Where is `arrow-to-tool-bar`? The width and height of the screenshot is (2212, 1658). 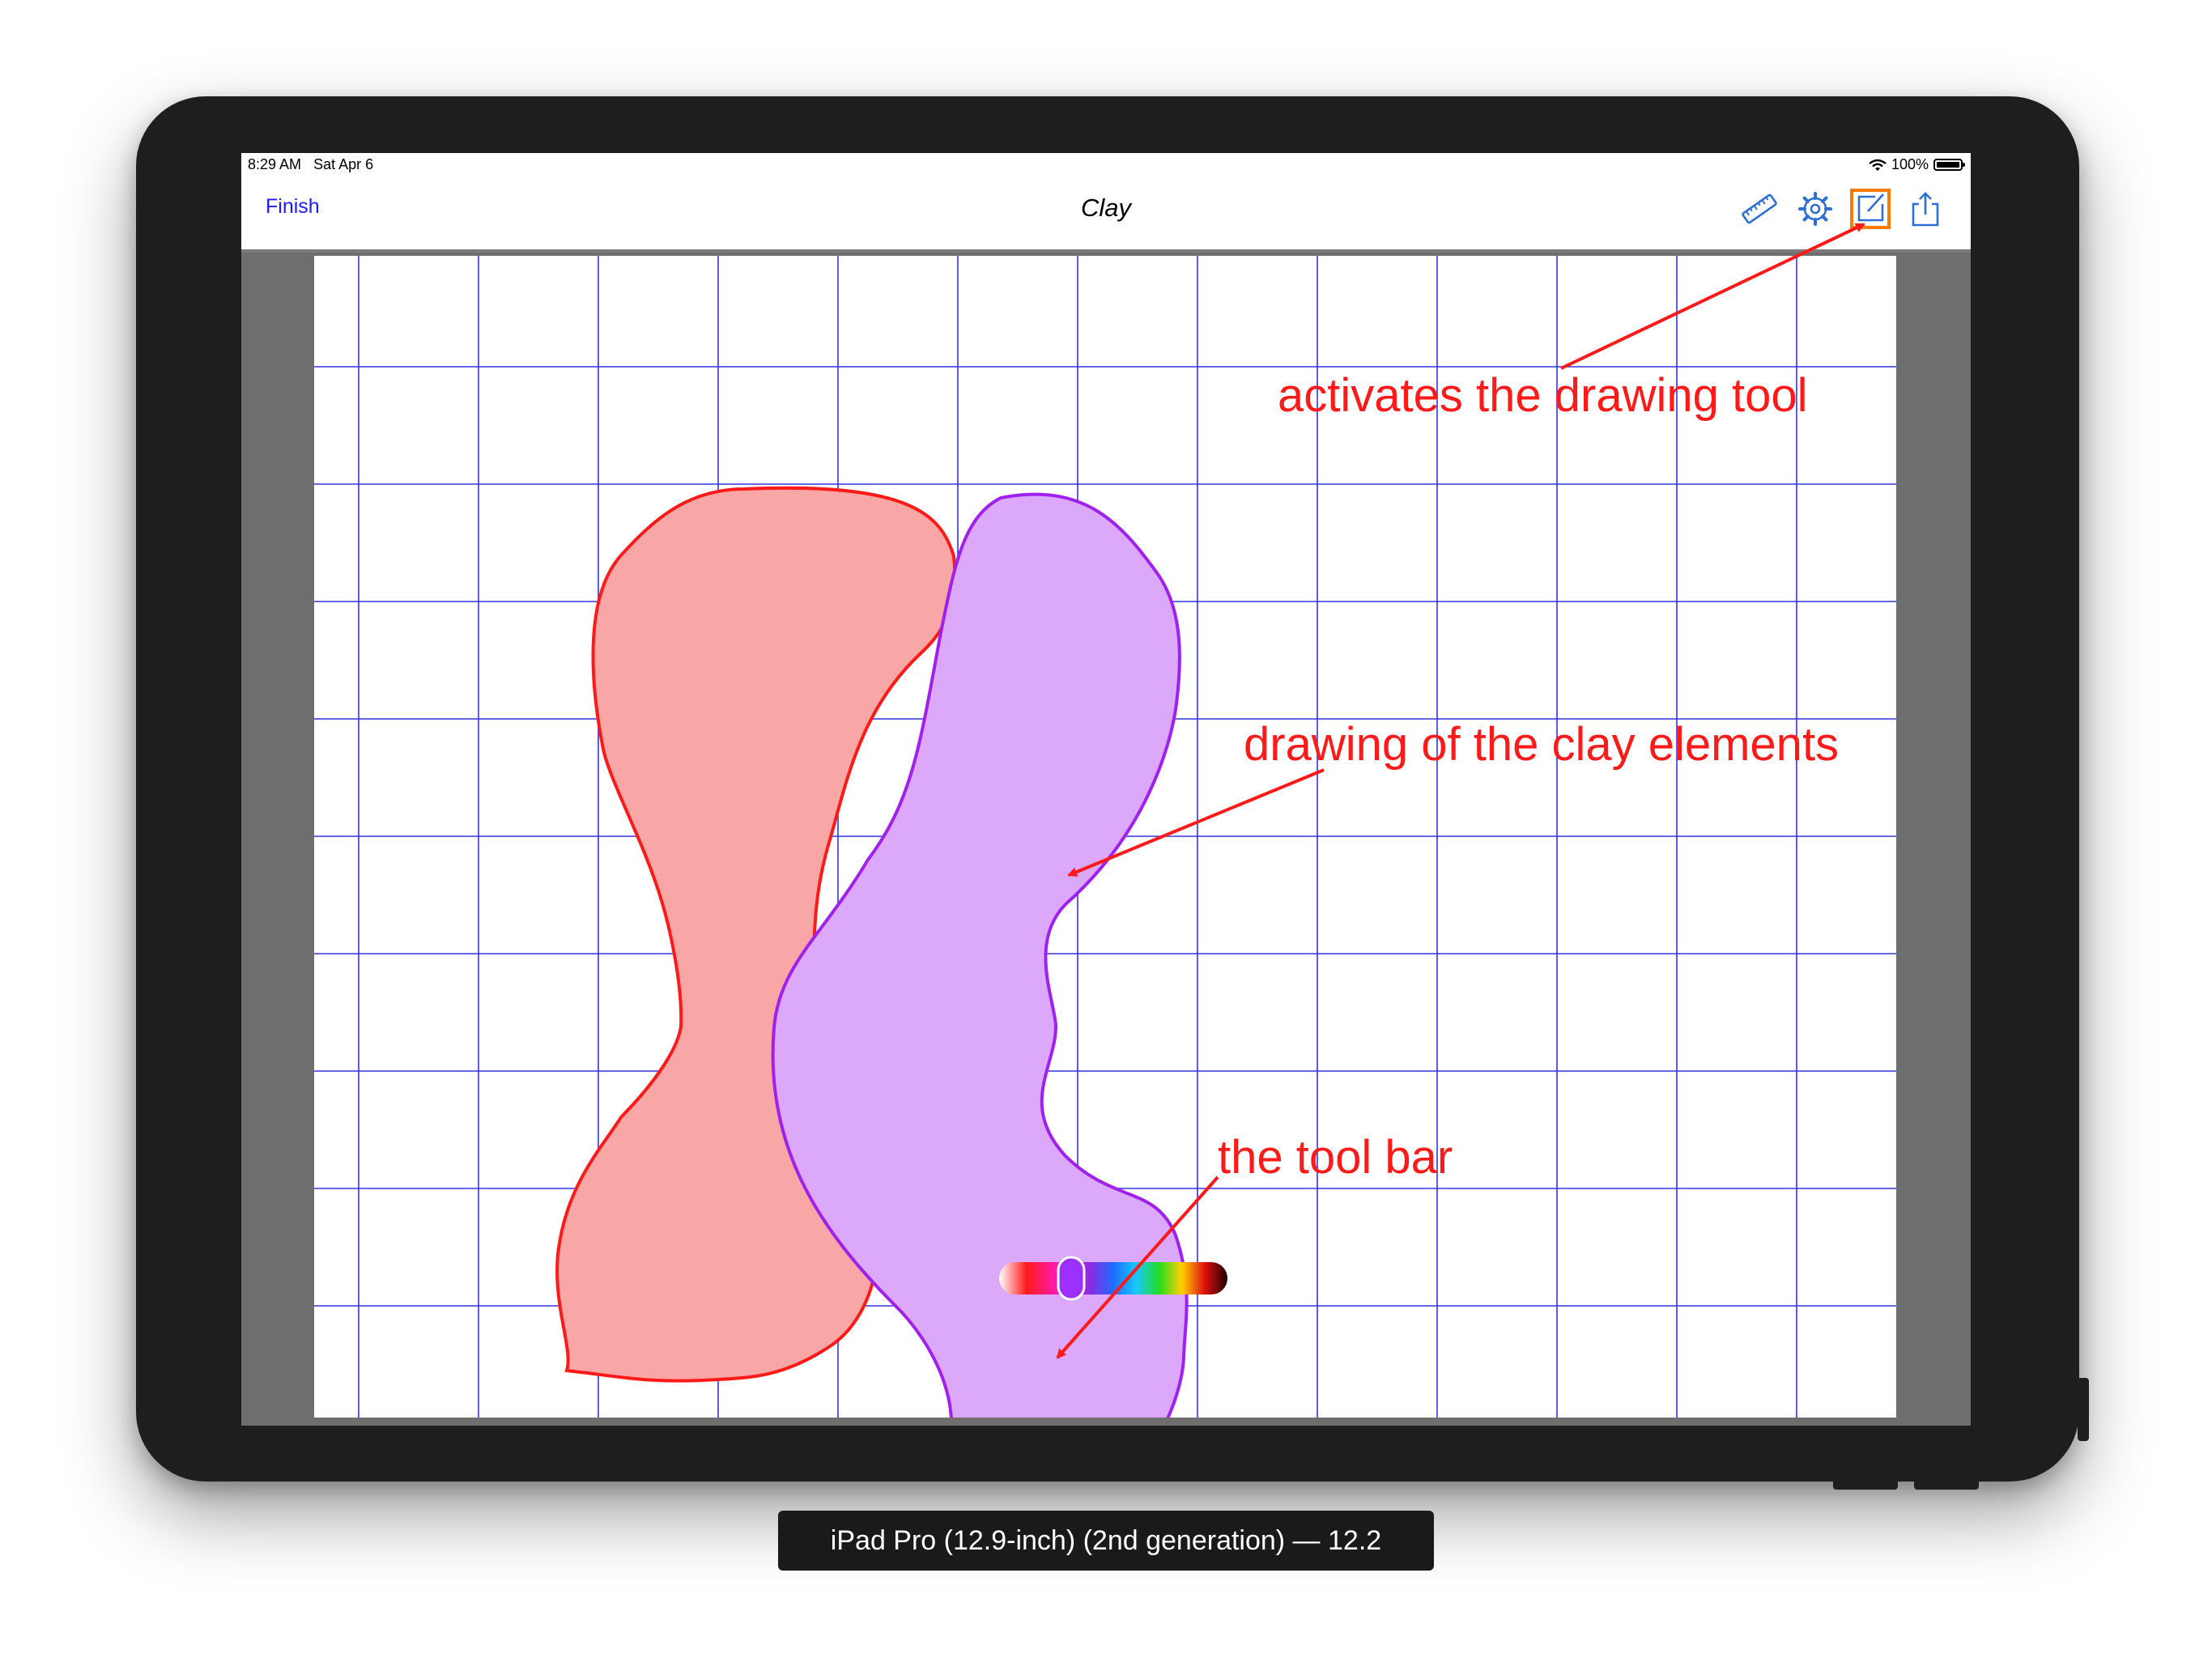 arrow-to-tool-bar is located at coordinates (1137, 1267).